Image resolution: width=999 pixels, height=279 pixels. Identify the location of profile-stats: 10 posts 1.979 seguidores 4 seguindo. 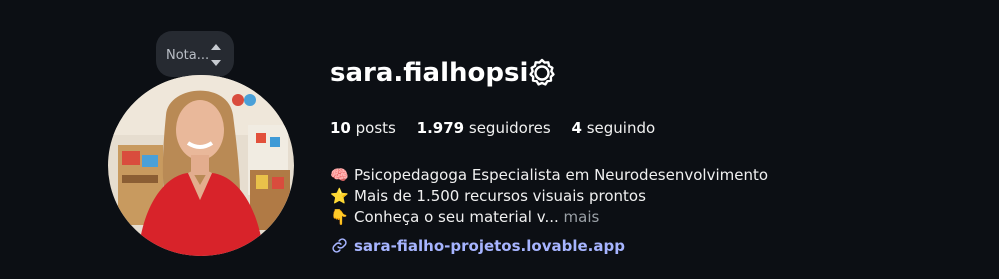
(500, 128).